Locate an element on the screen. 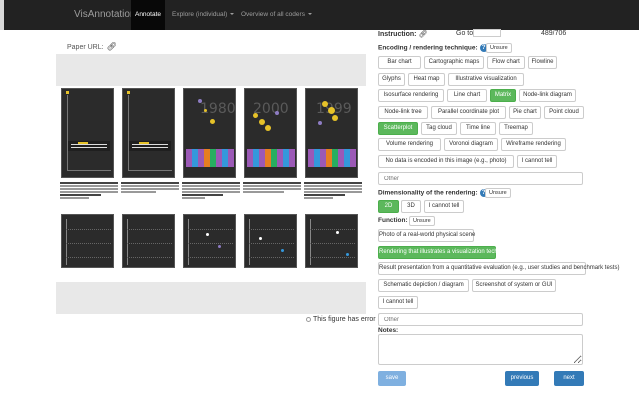 This screenshot has width=639, height=403. paper-url-label: Paper URL: is located at coordinates (85, 47).